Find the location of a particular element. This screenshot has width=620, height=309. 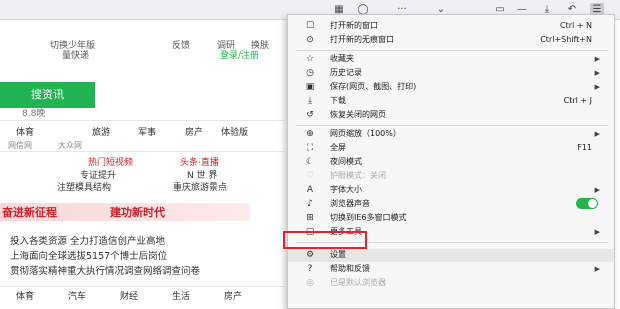

portal-fast-link: 量快递 is located at coordinates (75, 54).